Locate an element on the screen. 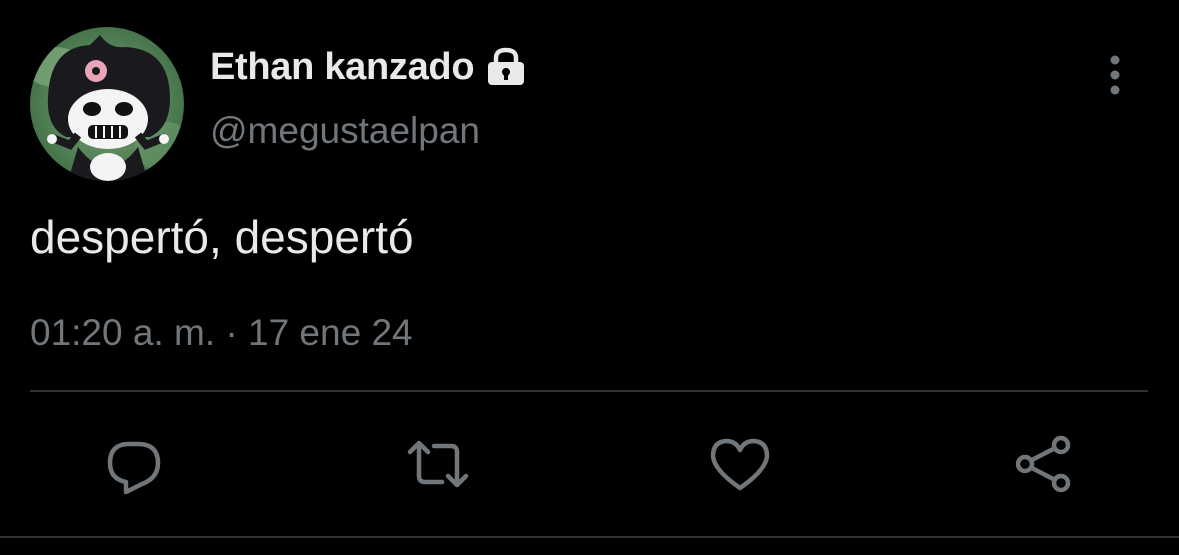 The image size is (1179, 555). tweet-timestamp: 01:20 a. m. · 17 ene 24 is located at coordinates (221, 333).